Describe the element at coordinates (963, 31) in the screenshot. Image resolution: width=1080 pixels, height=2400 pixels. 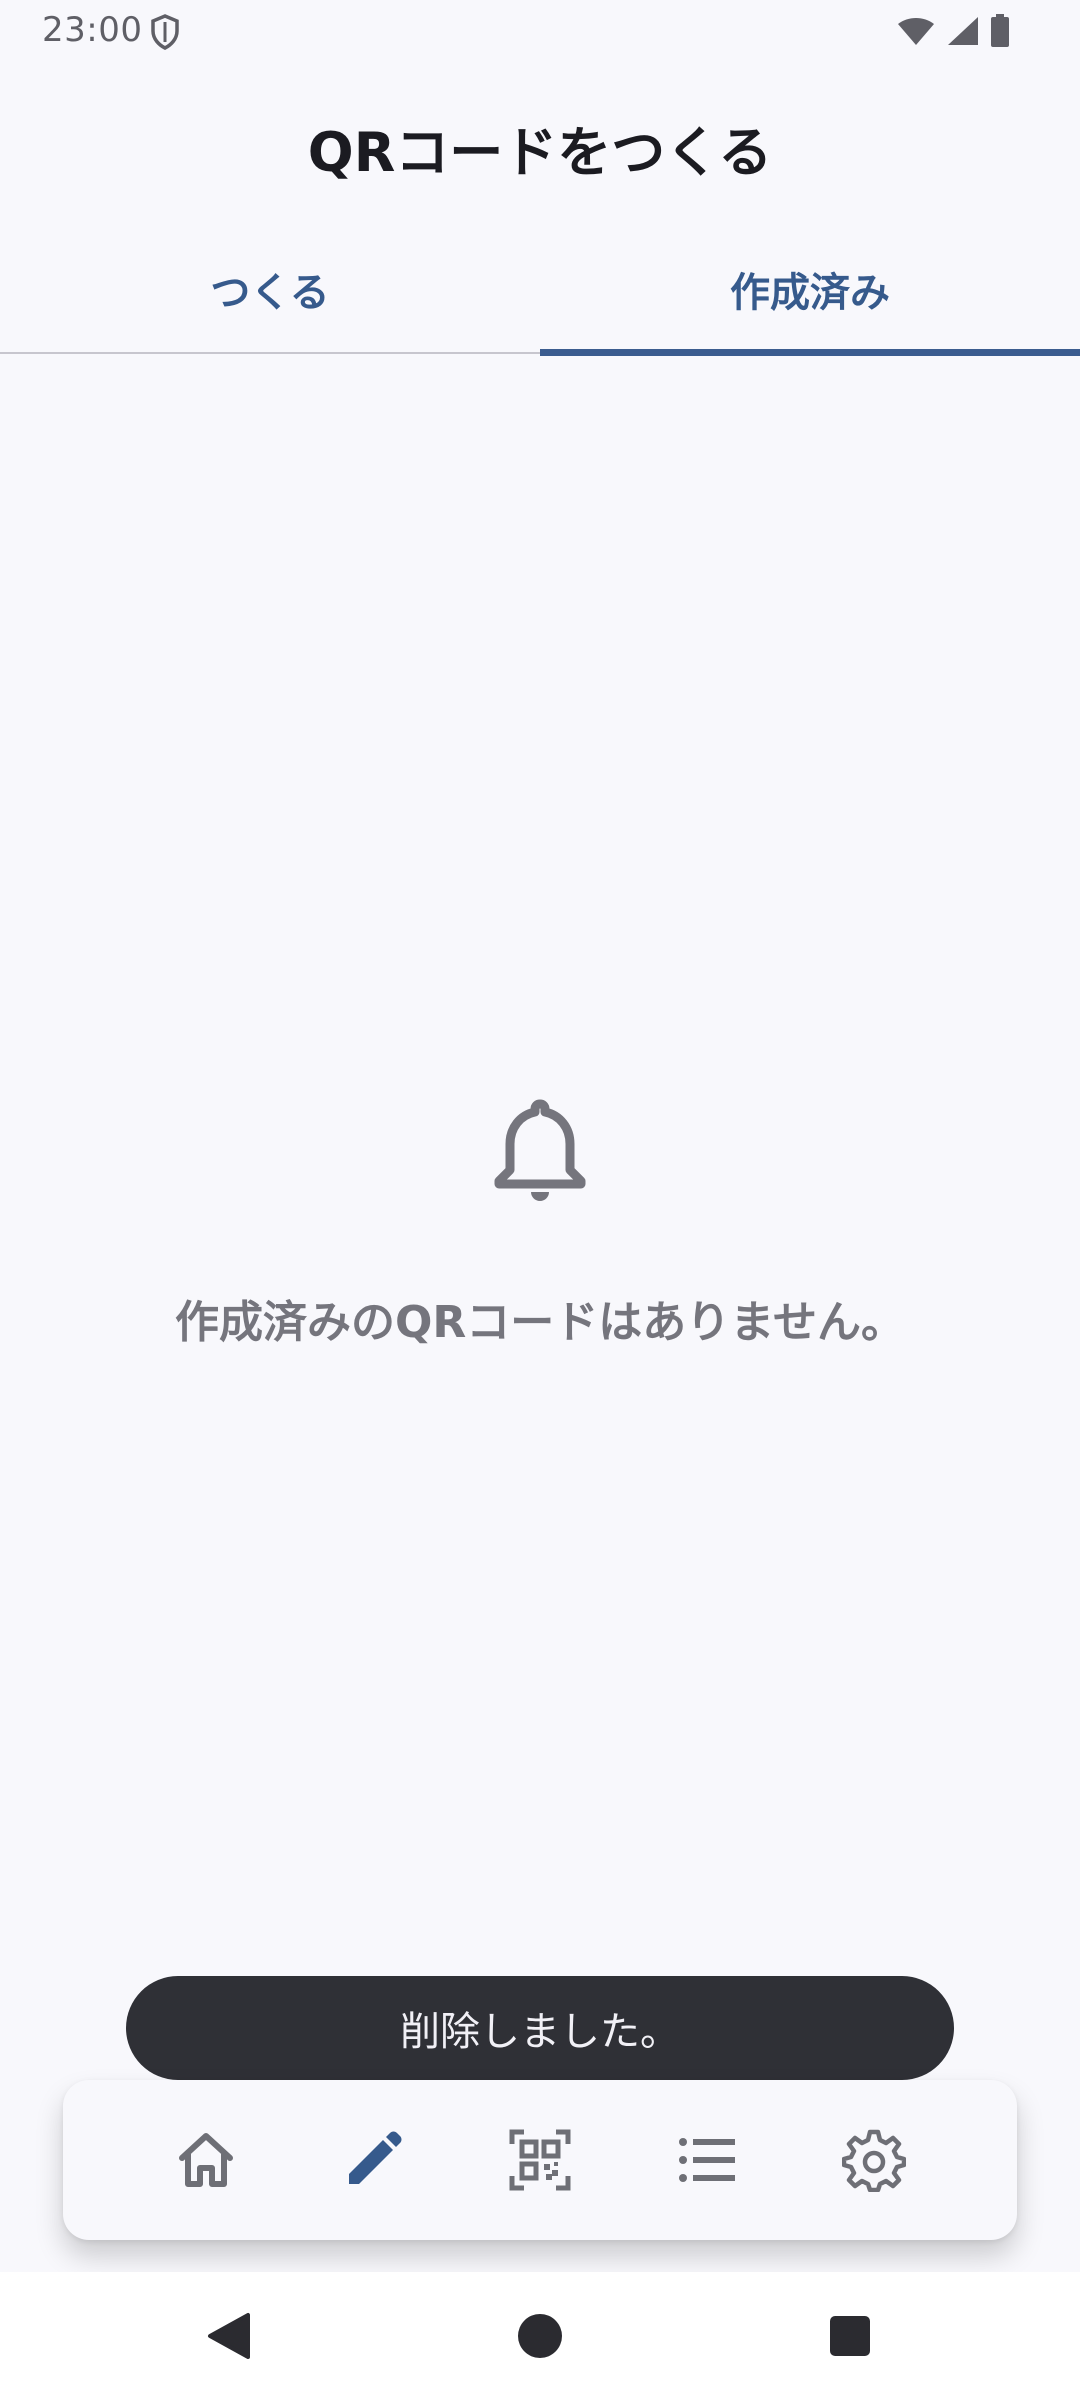
I see `signal-icon` at that location.